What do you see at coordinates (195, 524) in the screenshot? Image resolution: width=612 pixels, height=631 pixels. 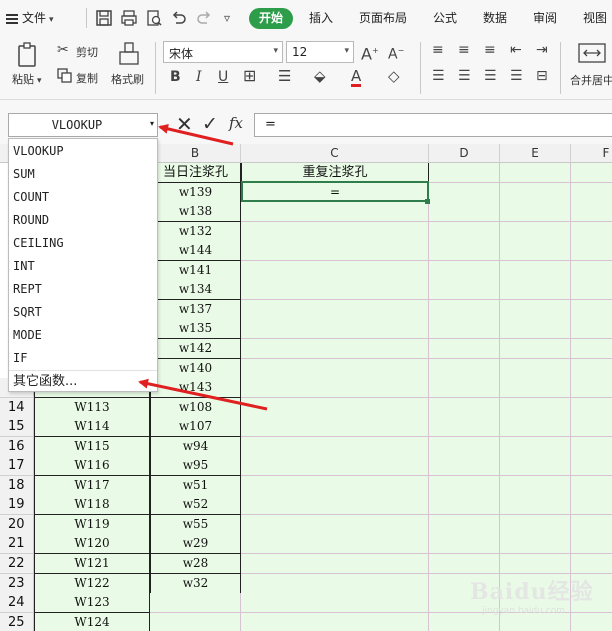 I see `cell-b: w55` at bounding box center [195, 524].